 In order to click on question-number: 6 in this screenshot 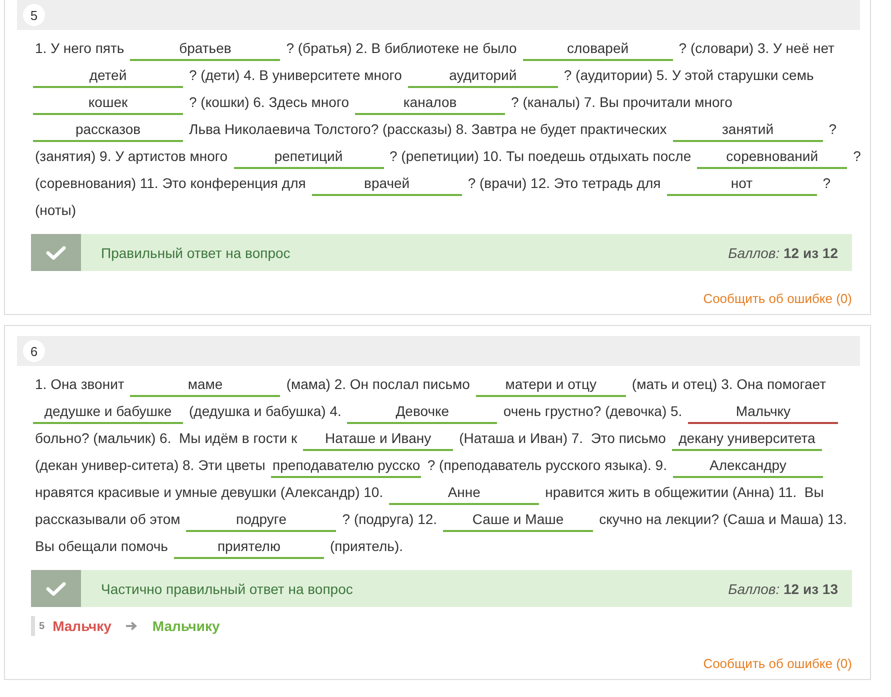, I will do `click(34, 351)`.